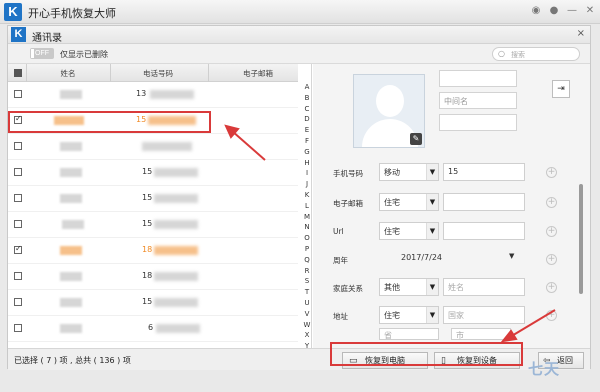  What do you see at coordinates (484, 172) in the screenshot?
I see `phone-number-field: 15` at bounding box center [484, 172].